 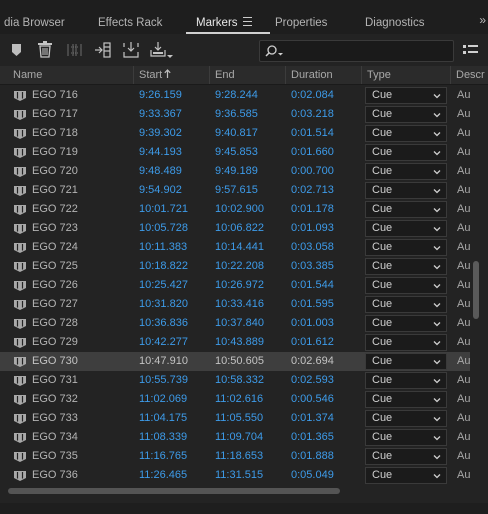 I want to click on marker-end-time: 10:37.840, so click(x=239, y=323).